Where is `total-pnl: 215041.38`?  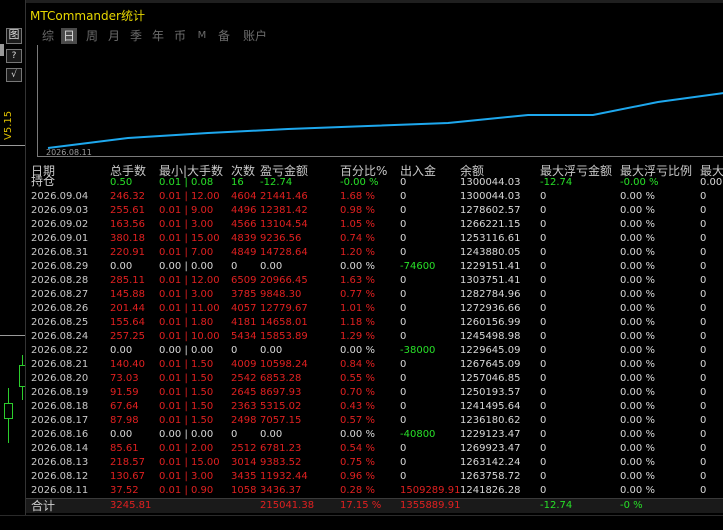
total-pnl: 215041.38 is located at coordinates (287, 505).